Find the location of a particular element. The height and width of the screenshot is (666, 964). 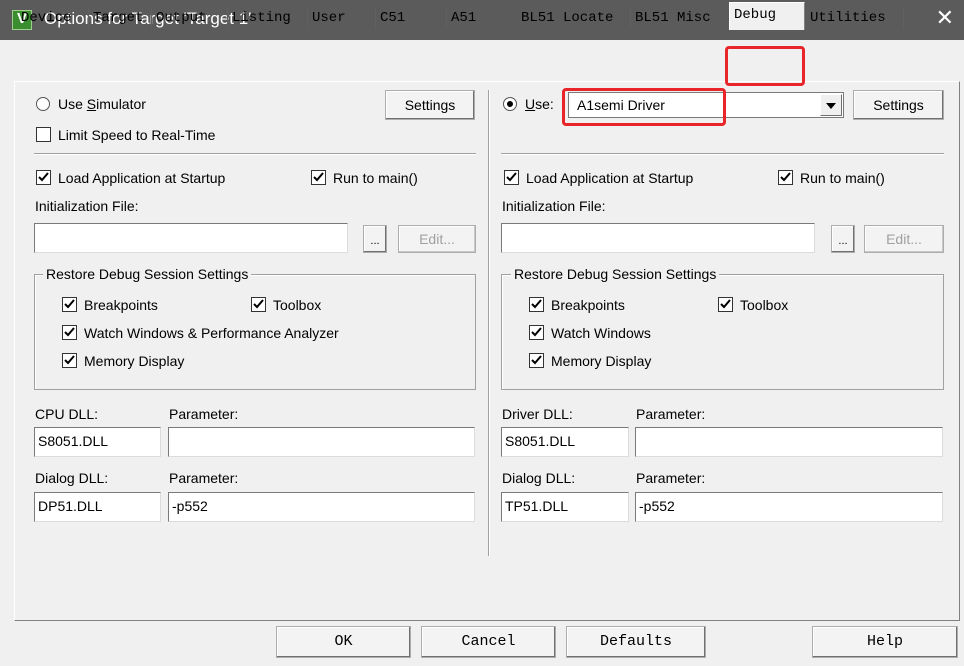

left-breakpoints-label: Breakpoints is located at coordinates (121, 305).